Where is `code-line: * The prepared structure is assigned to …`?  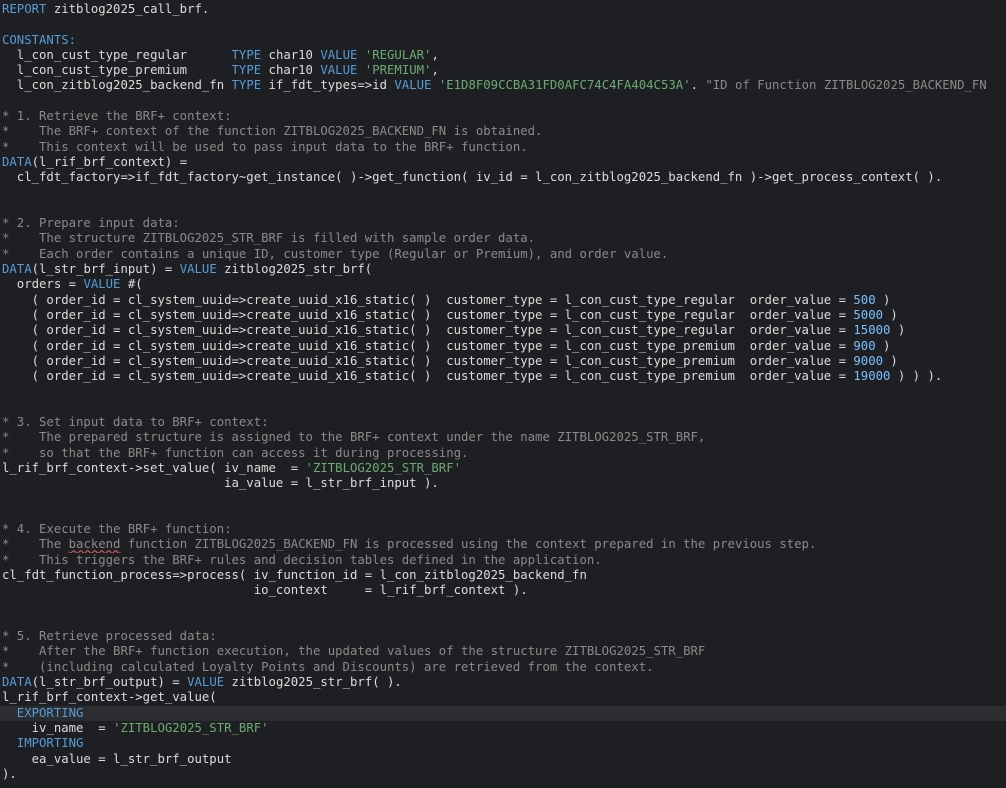
code-line: * The prepared structure is assigned to … is located at coordinates (503, 437).